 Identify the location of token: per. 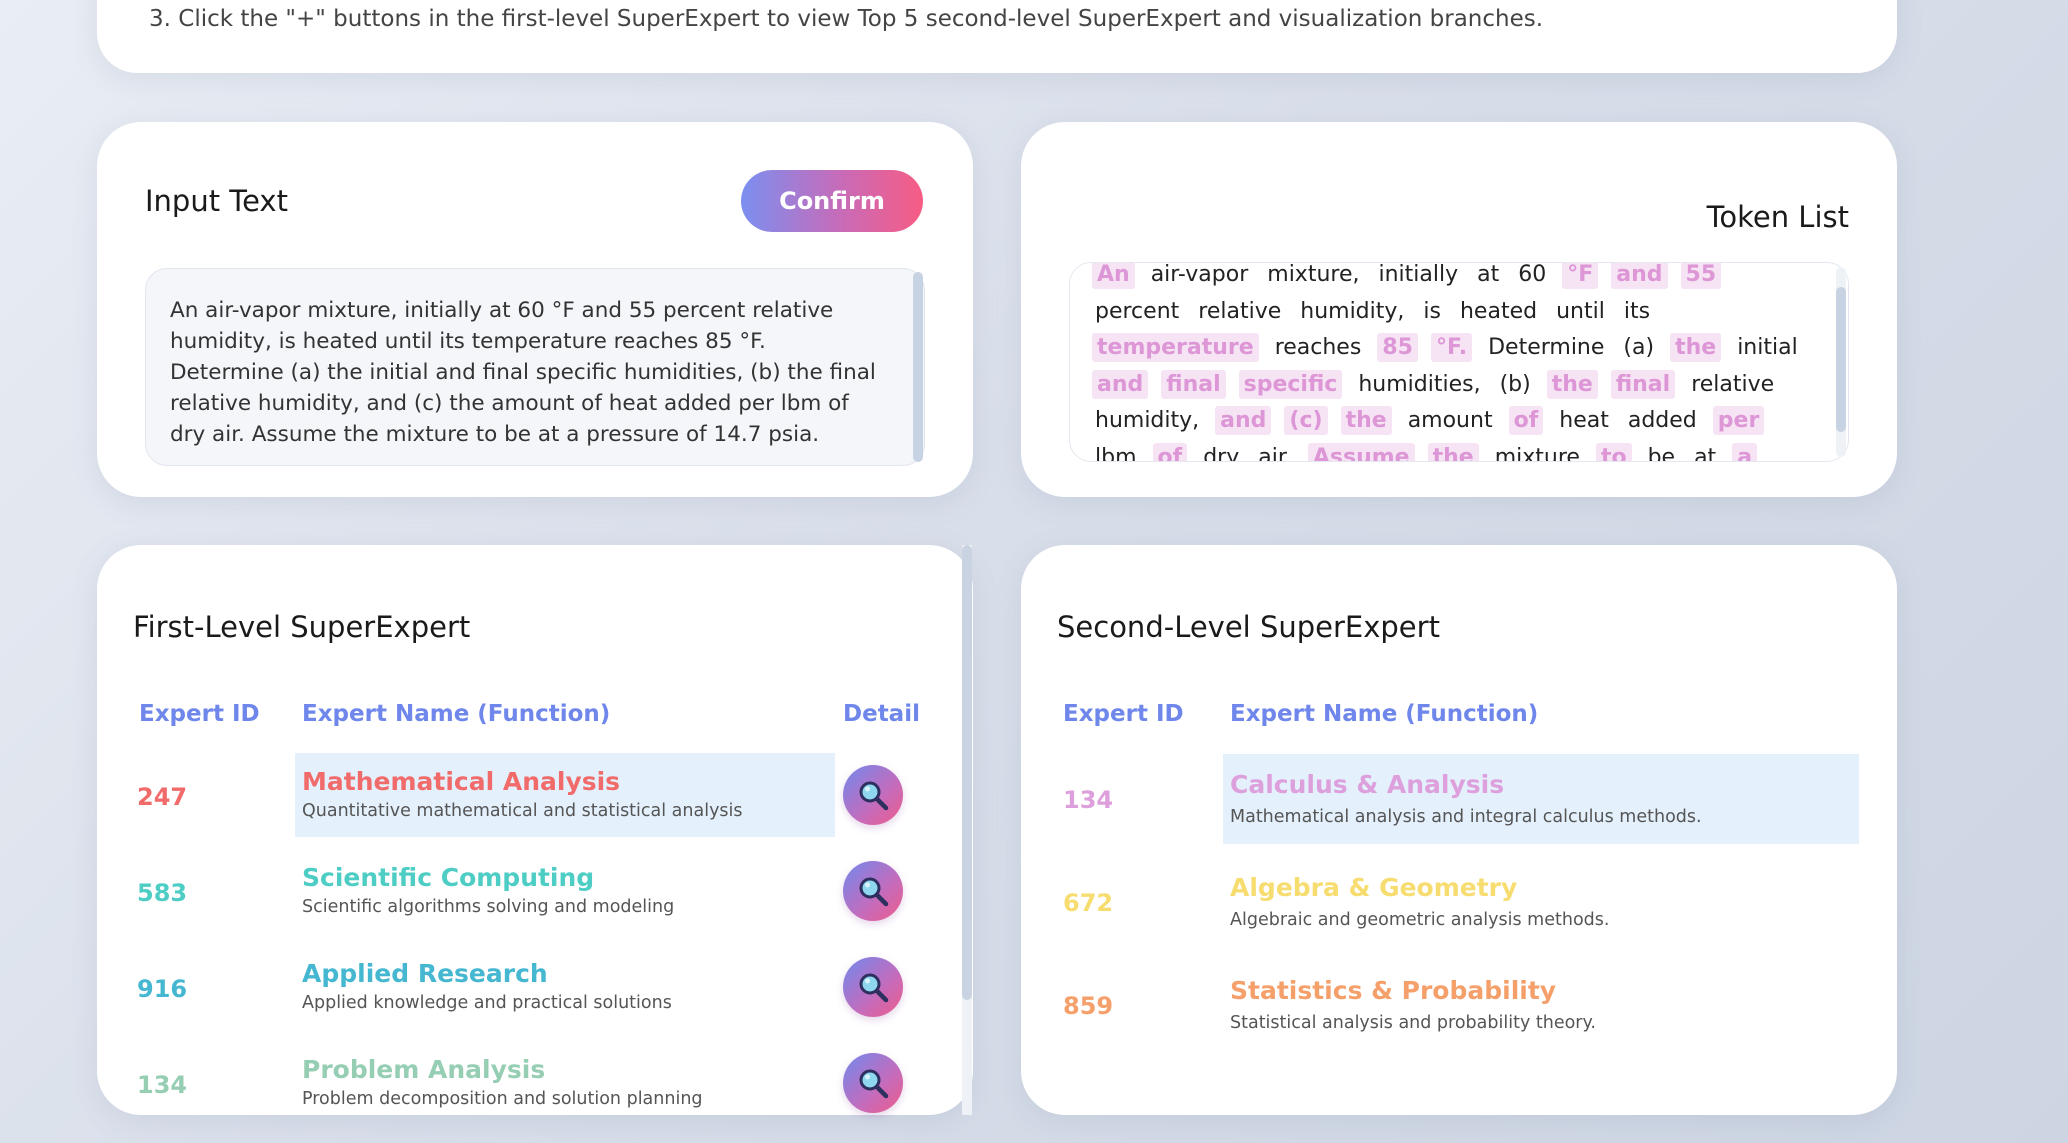
(1738, 420).